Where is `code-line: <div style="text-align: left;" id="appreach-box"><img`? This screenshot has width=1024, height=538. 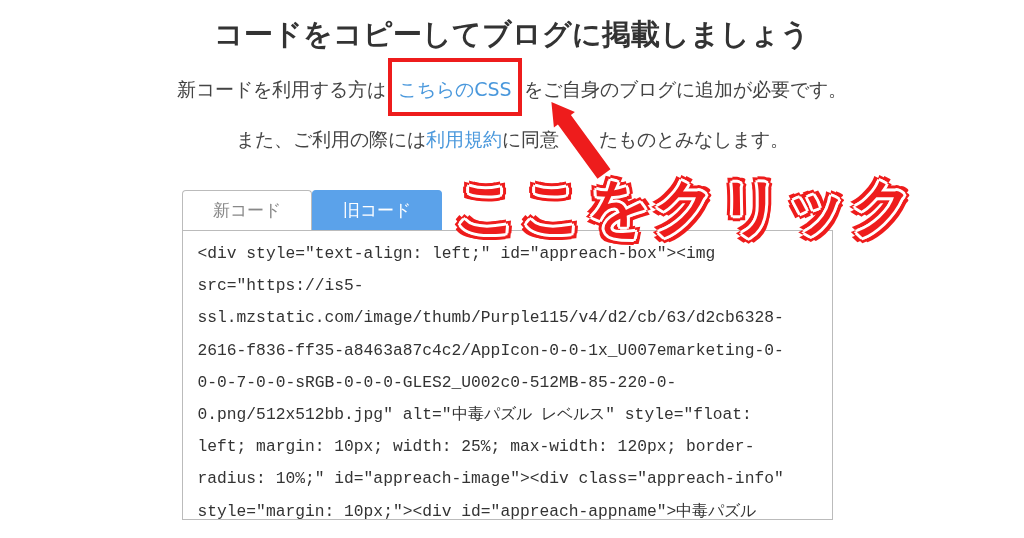
code-line: <div style="text-align: left;" id="appreach-box"><img is located at coordinates (457, 254).